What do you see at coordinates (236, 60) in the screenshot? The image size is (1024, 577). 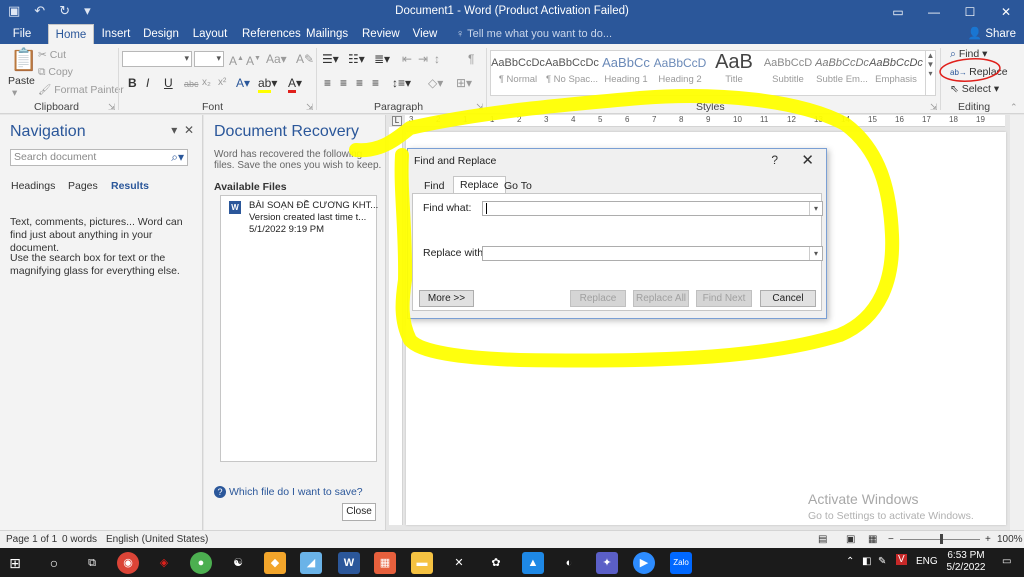 I see `grow-font-icon: A▲` at bounding box center [236, 60].